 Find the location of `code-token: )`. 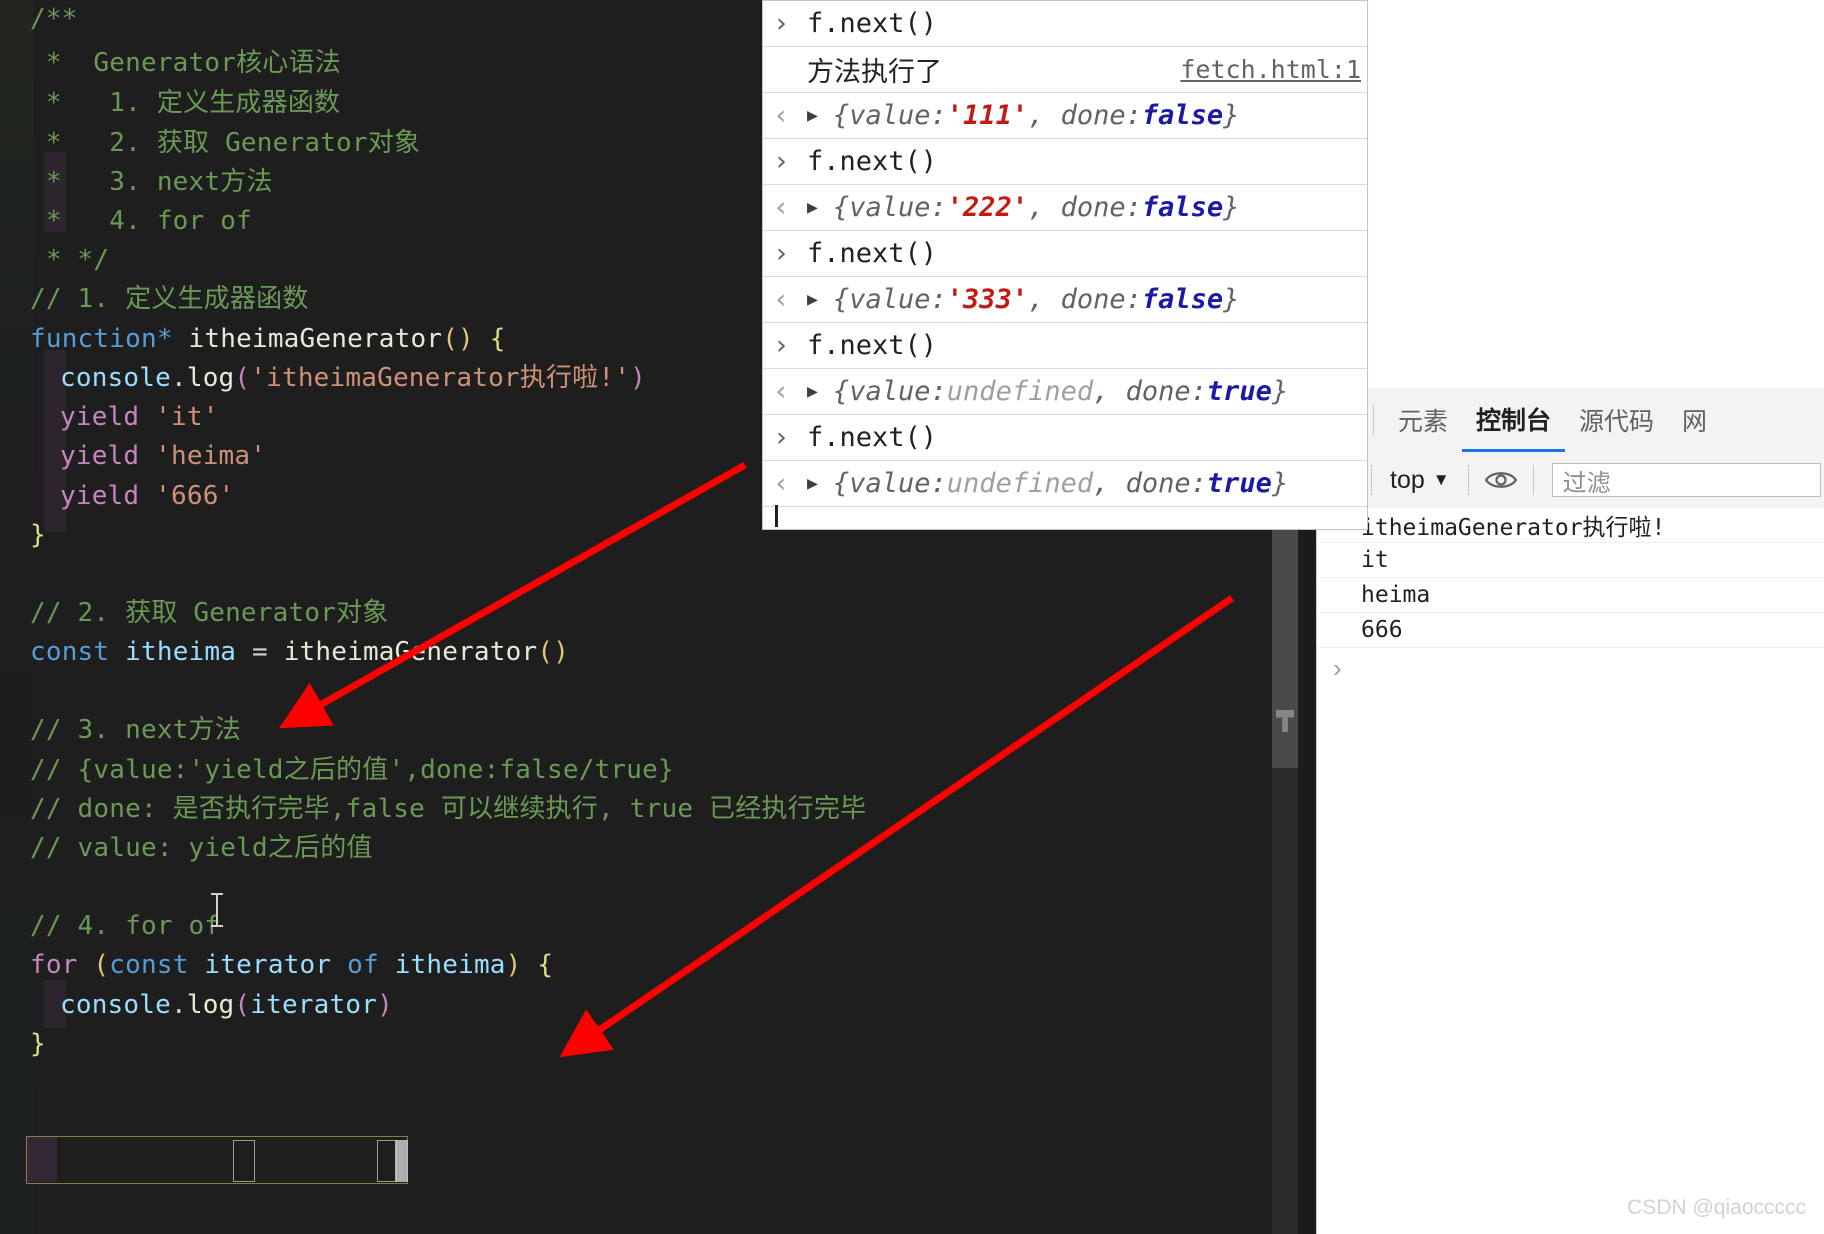

code-token: ) is located at coordinates (638, 378).